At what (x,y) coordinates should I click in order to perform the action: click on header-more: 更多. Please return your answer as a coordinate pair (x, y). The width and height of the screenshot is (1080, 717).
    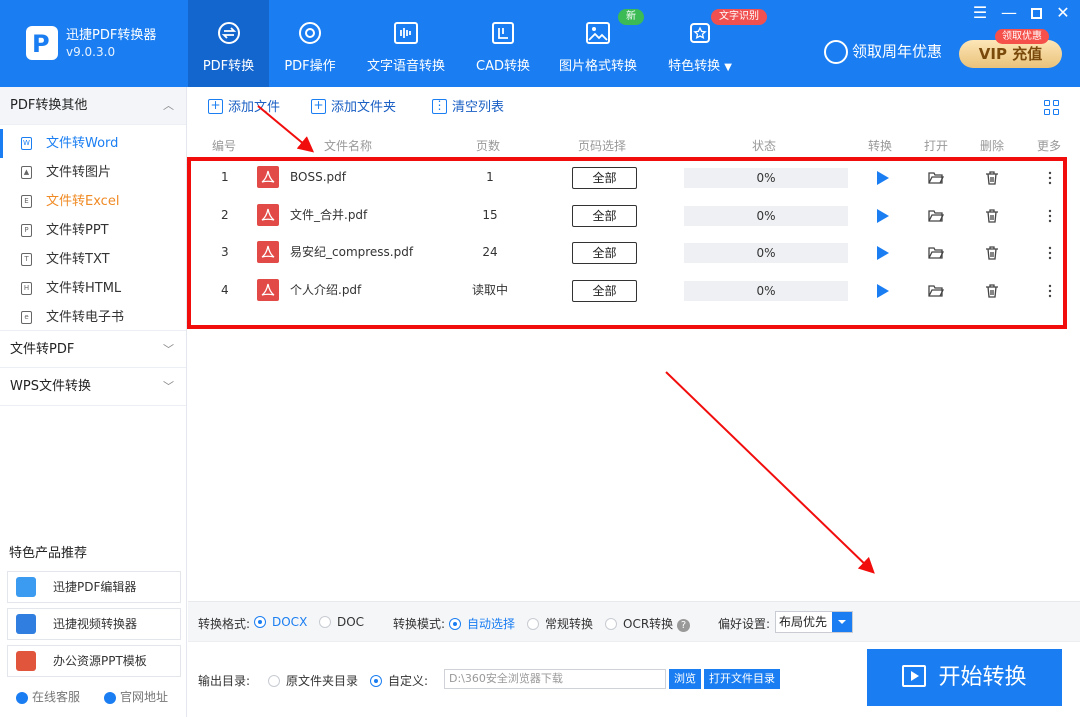
    Looking at the image, I should click on (1049, 146).